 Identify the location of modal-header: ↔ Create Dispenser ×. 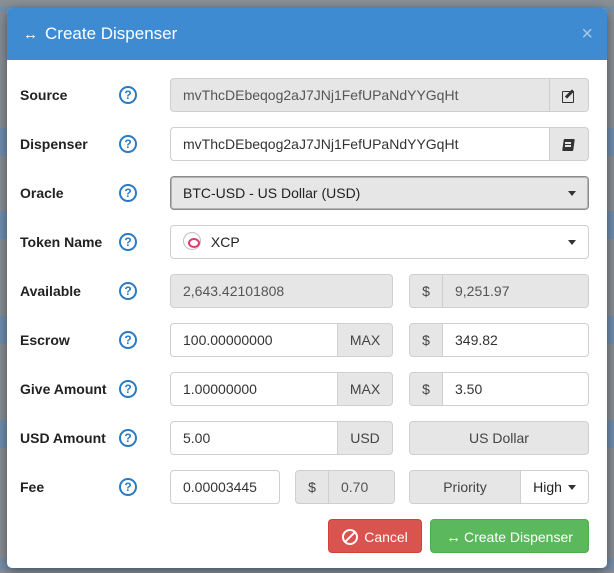
(307, 34).